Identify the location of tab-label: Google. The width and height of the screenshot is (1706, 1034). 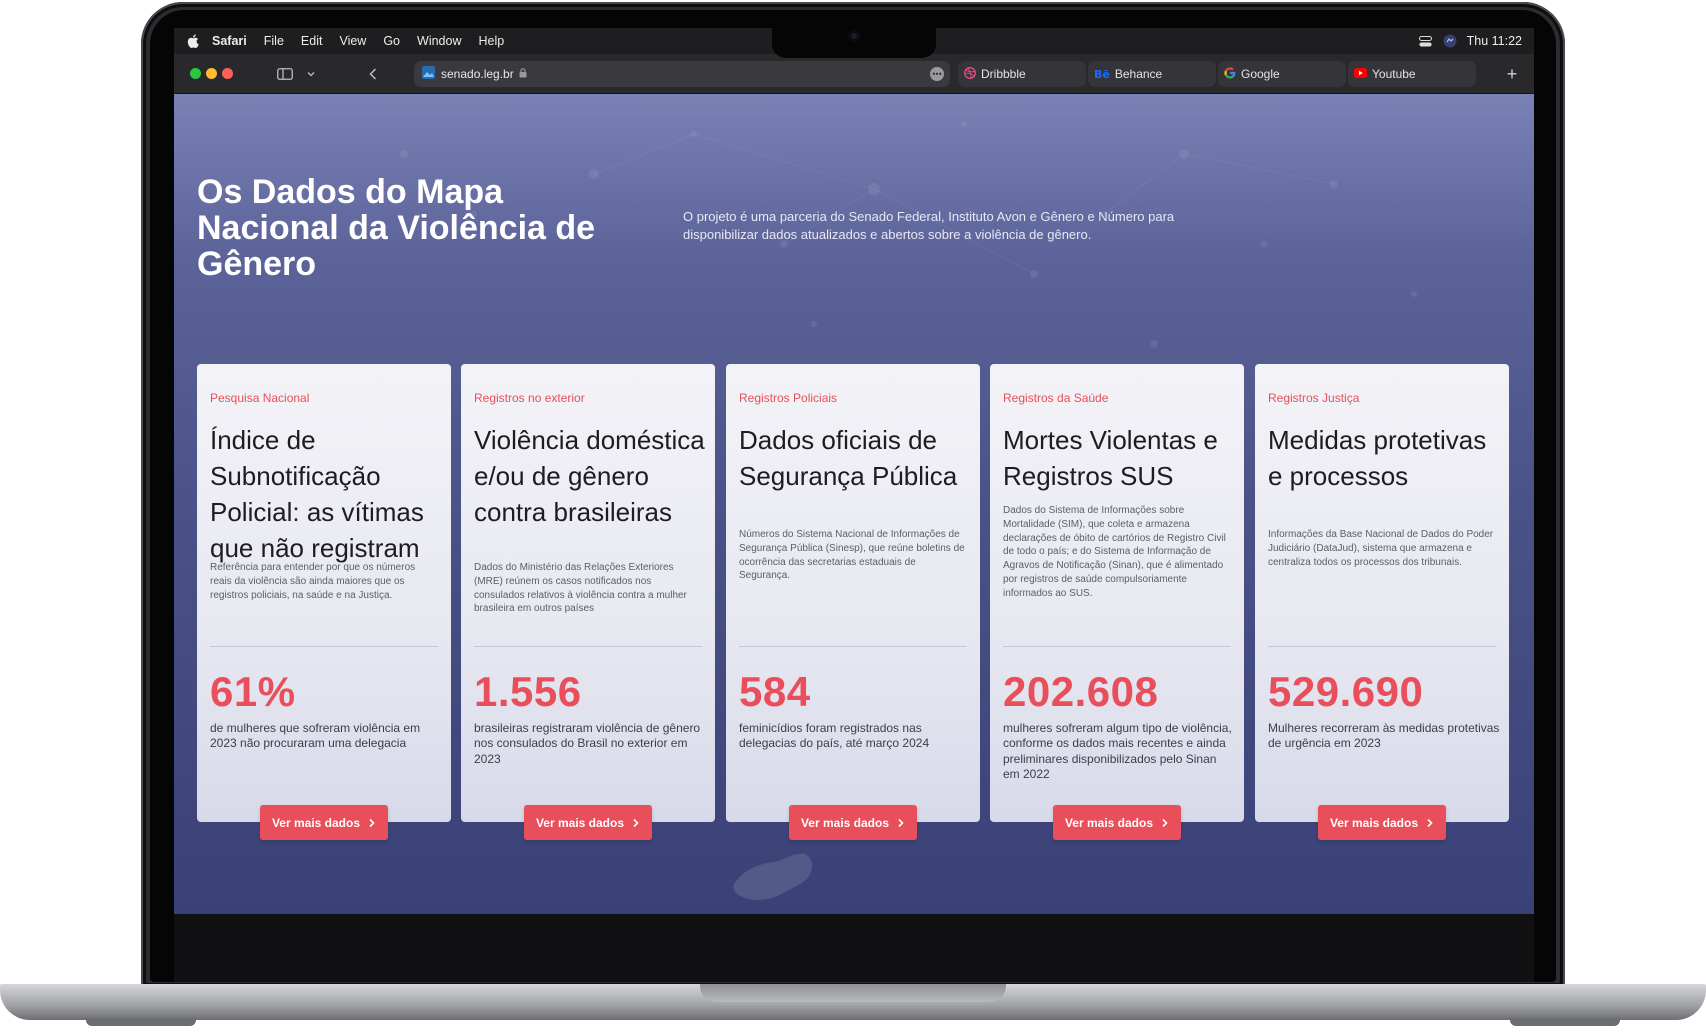
(1260, 74).